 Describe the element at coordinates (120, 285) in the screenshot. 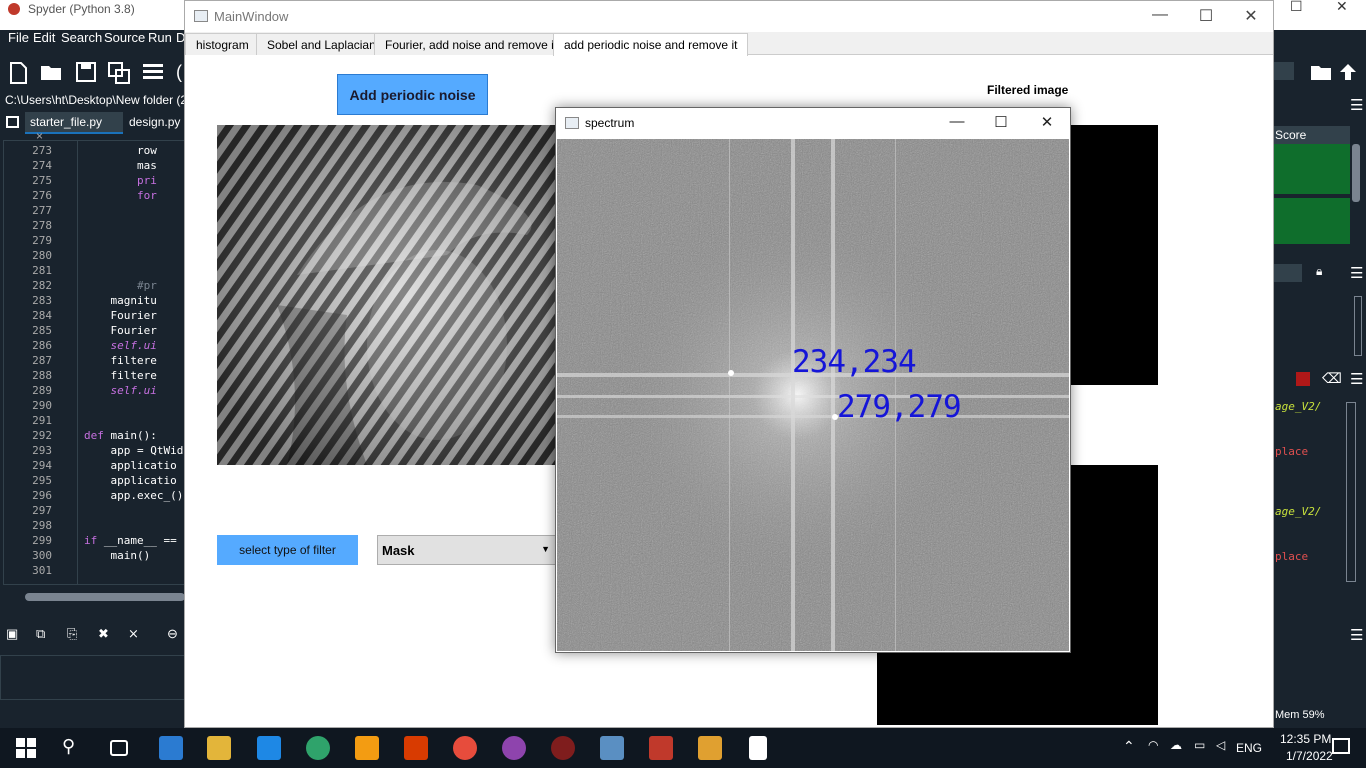

I see `code-line: #pr` at that location.